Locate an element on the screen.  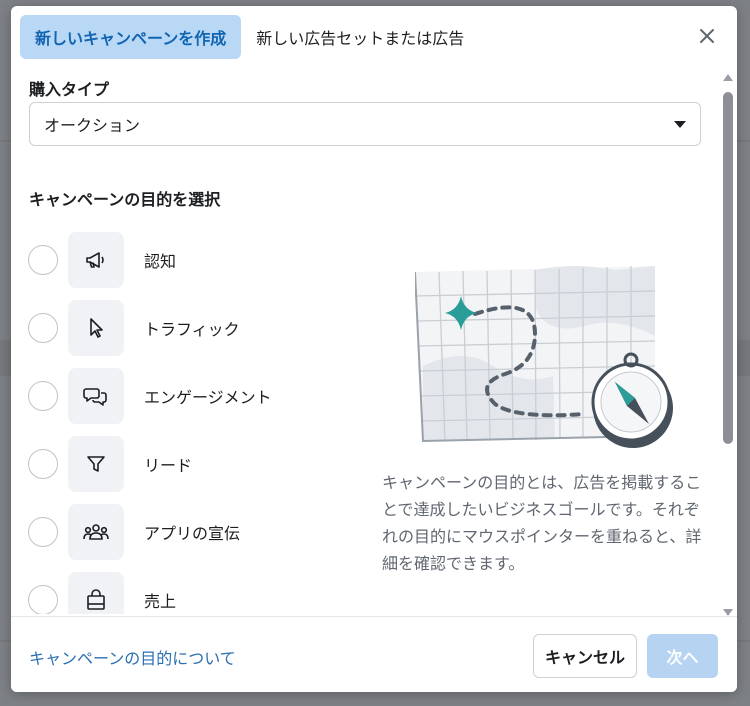
next-button: 次へ is located at coordinates (682, 656).